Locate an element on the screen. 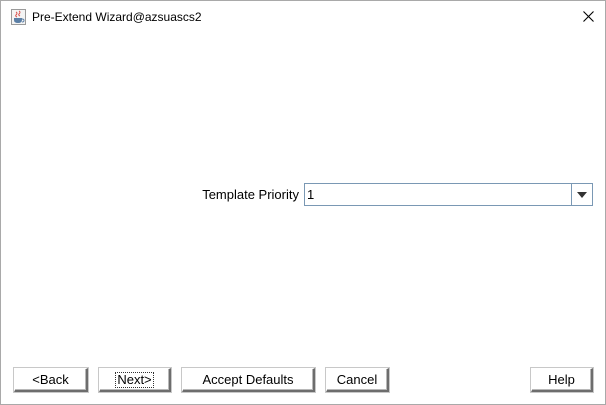 The image size is (606, 405). close-button is located at coordinates (588, 16).